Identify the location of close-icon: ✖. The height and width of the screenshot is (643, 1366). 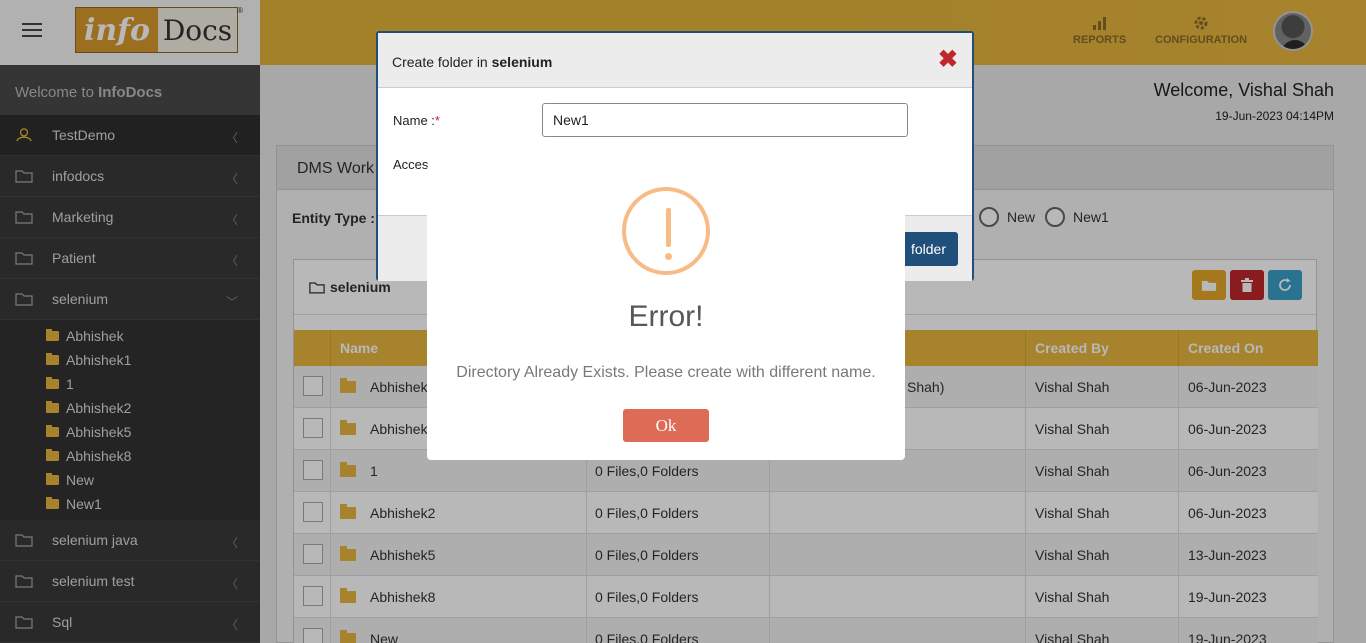
(948, 59).